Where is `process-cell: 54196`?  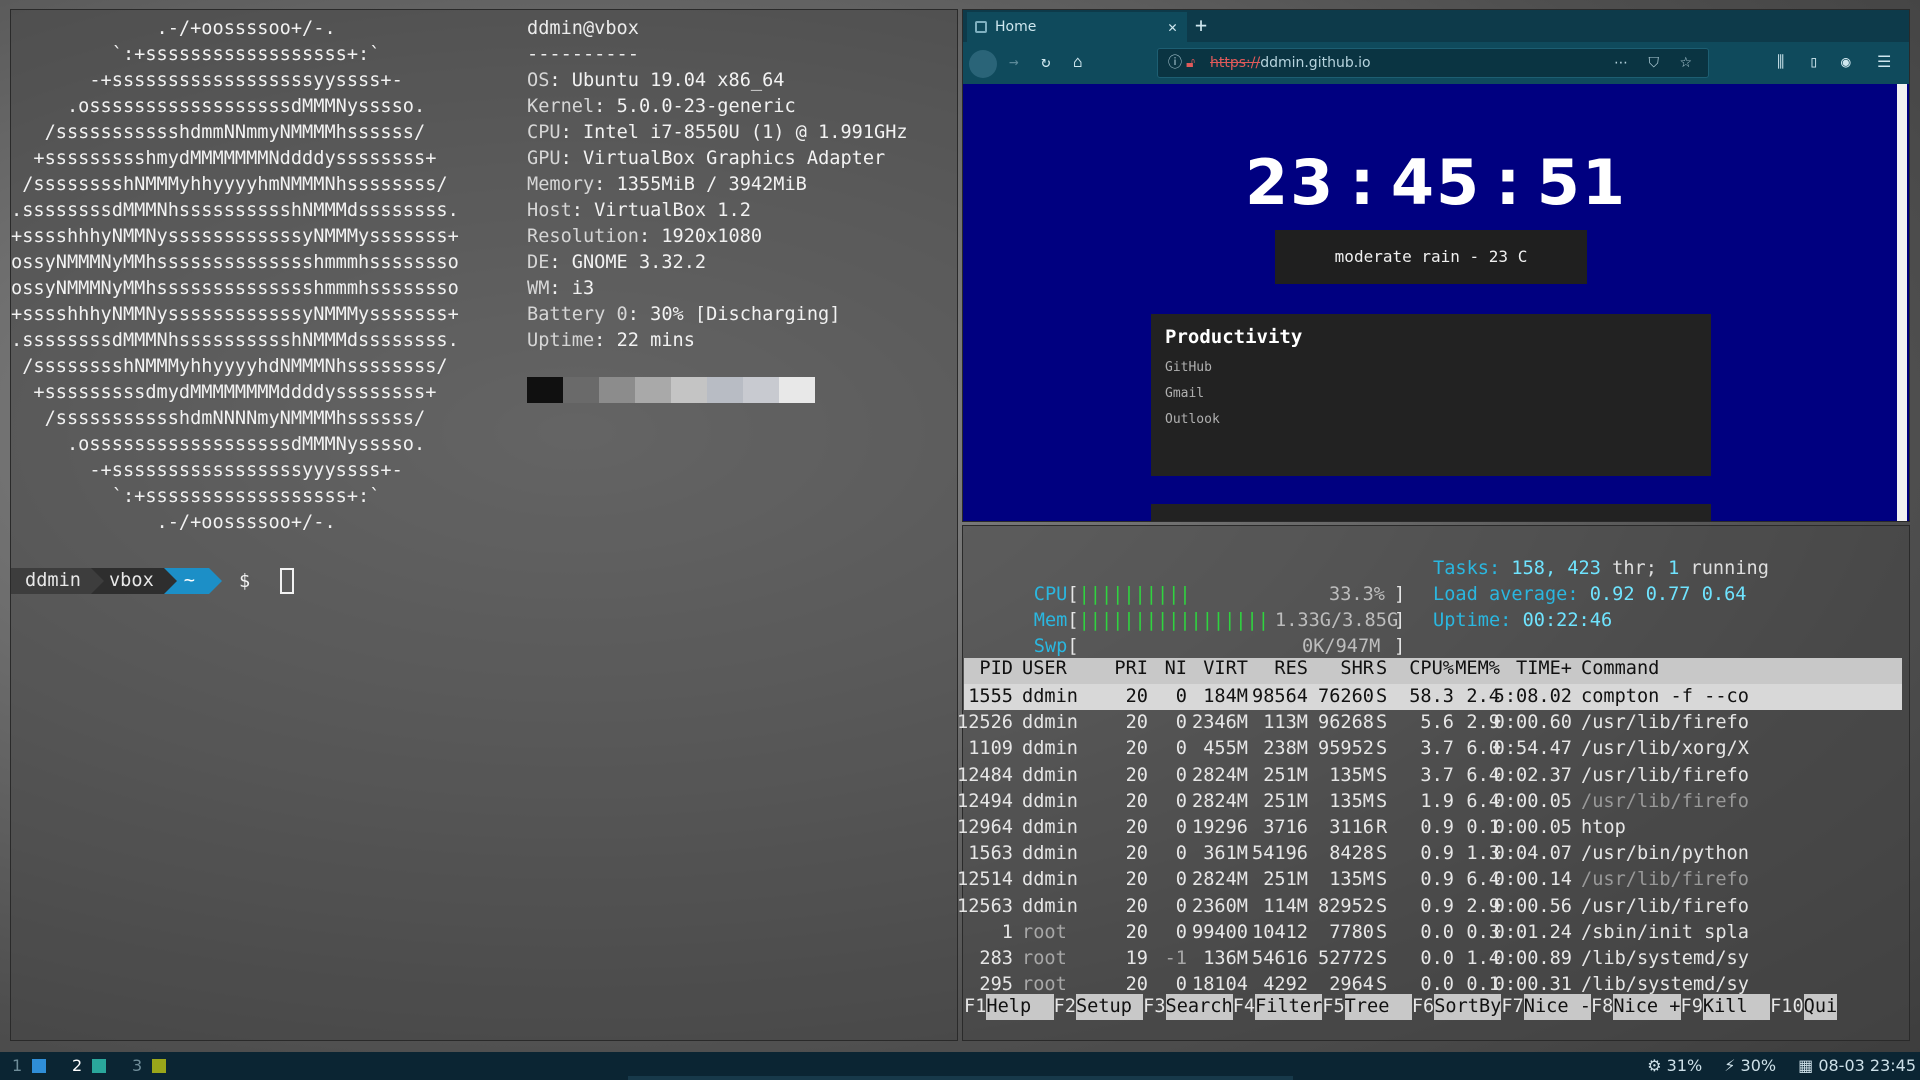 process-cell: 54196 is located at coordinates (1280, 854).